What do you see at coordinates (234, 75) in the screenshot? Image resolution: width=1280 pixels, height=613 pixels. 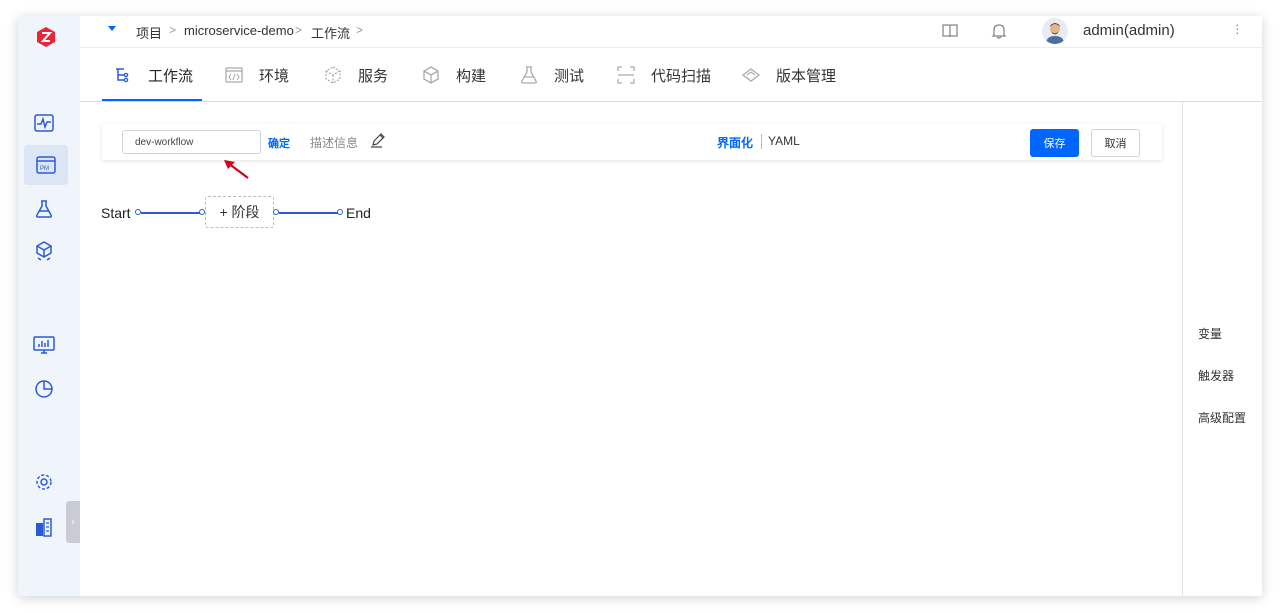 I see `environment-icon` at bounding box center [234, 75].